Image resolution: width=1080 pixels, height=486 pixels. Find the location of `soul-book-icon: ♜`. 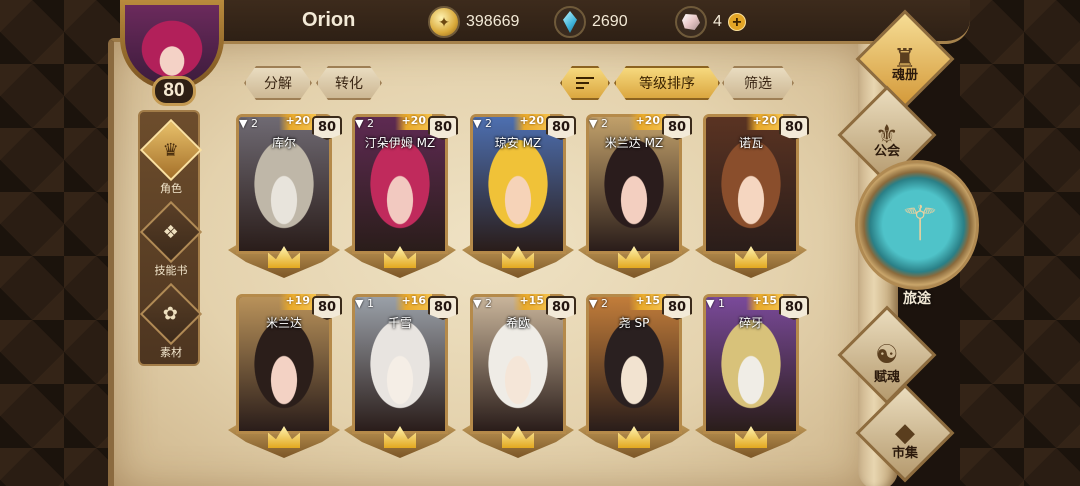

soul-book-icon: ♜ is located at coordinates (905, 59).